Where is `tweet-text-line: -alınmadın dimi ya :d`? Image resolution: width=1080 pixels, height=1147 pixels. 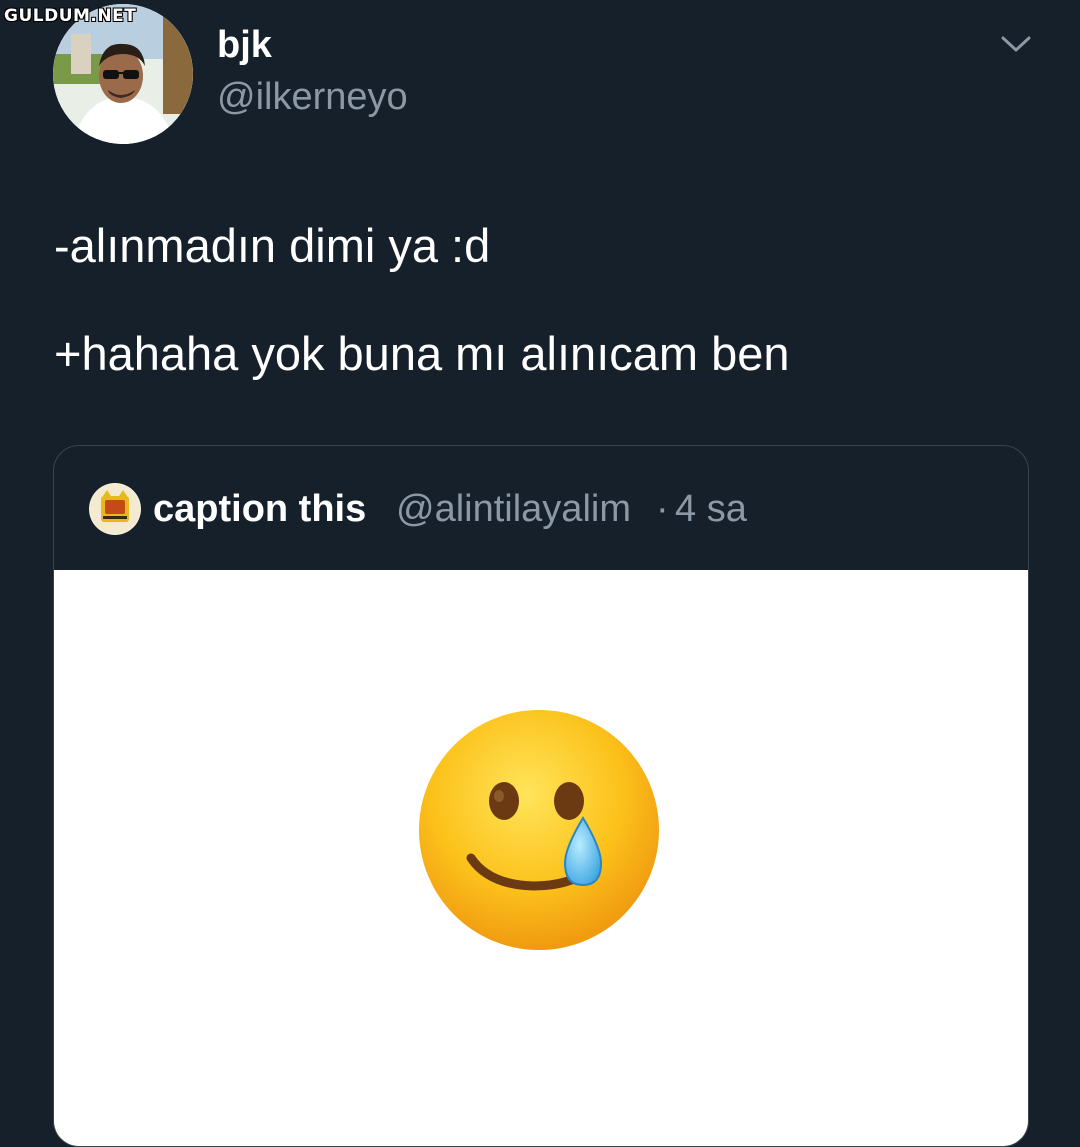
tweet-text-line: -alınmadın dimi ya :d is located at coordinates (272, 245).